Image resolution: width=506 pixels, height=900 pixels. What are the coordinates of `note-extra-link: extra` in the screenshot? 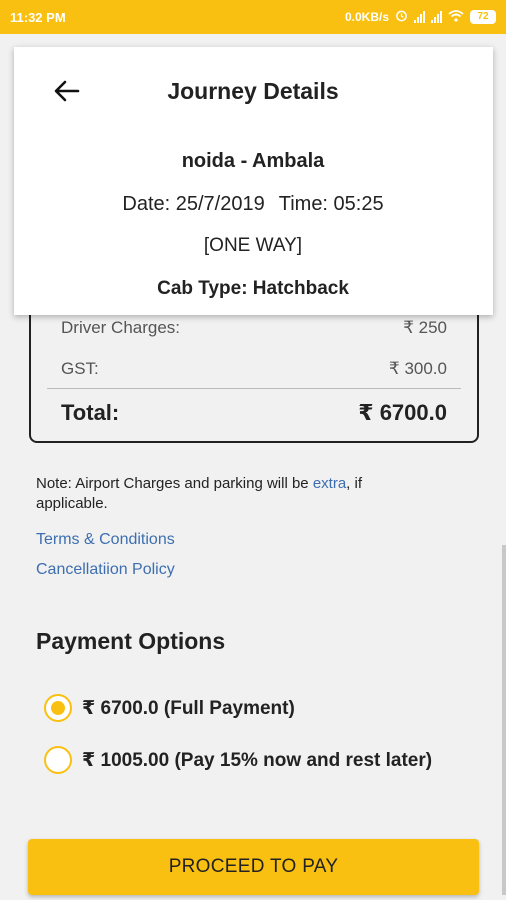 It's located at (329, 483).